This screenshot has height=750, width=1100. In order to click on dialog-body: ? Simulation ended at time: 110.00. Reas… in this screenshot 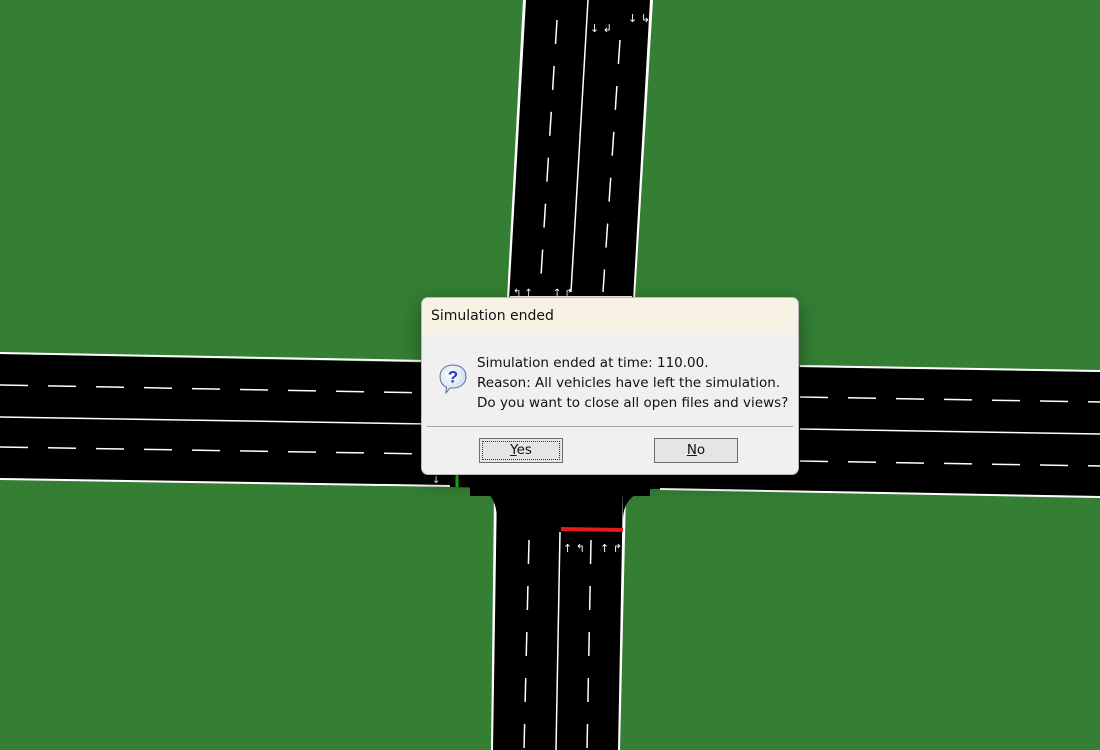, I will do `click(610, 379)`.